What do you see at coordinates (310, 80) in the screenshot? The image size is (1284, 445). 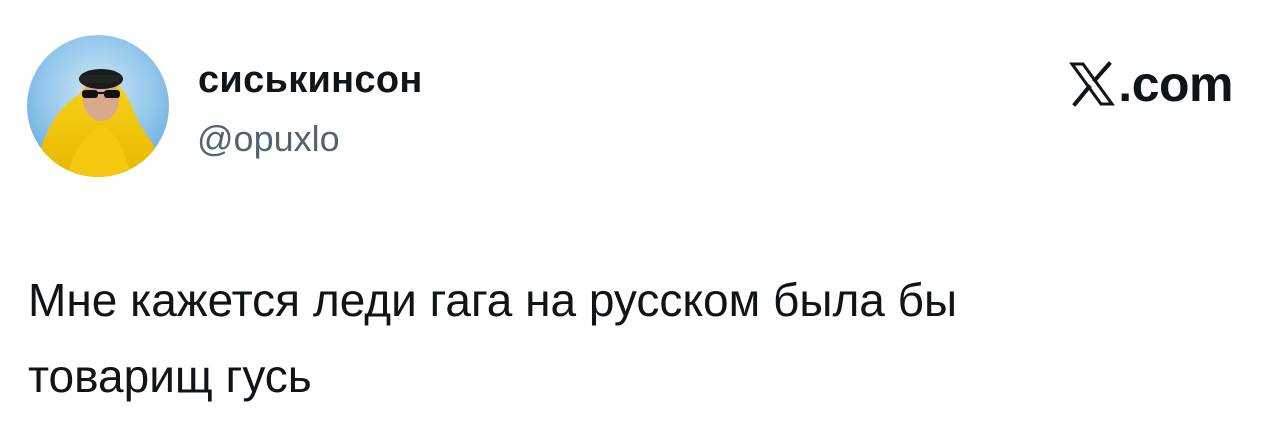 I see `display-name: сиськинсон` at bounding box center [310, 80].